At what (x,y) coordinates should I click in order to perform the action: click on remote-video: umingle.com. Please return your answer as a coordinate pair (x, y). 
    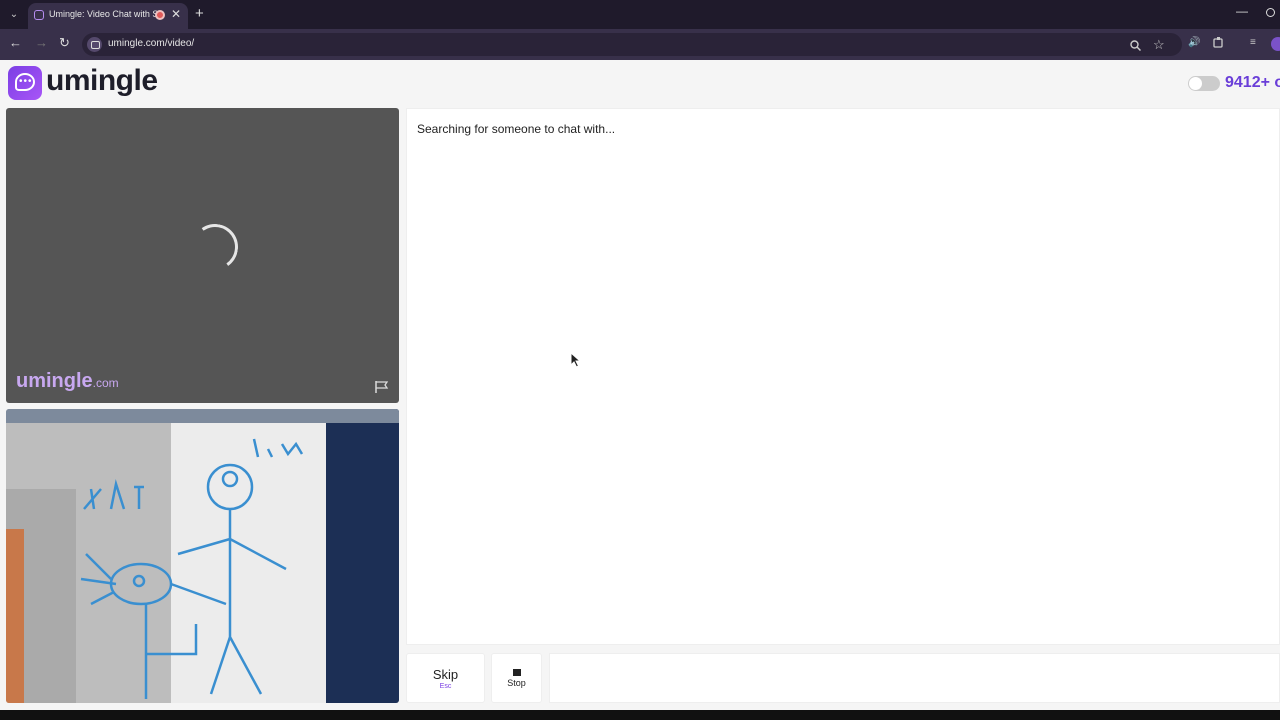
    Looking at the image, I should click on (202, 255).